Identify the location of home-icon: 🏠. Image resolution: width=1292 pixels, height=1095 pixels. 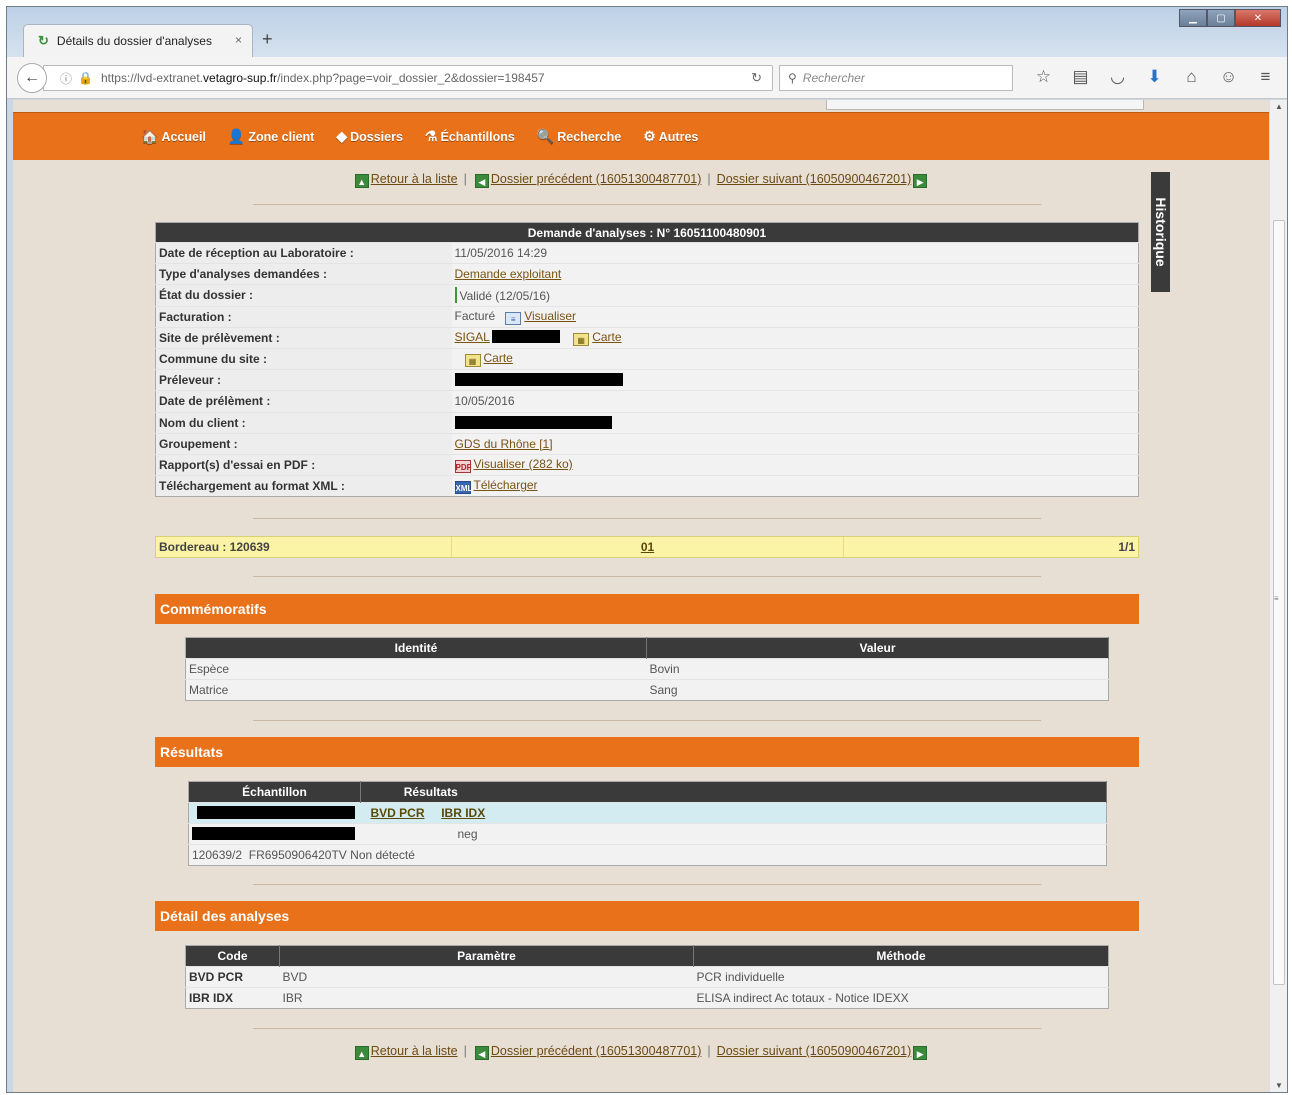
(150, 136).